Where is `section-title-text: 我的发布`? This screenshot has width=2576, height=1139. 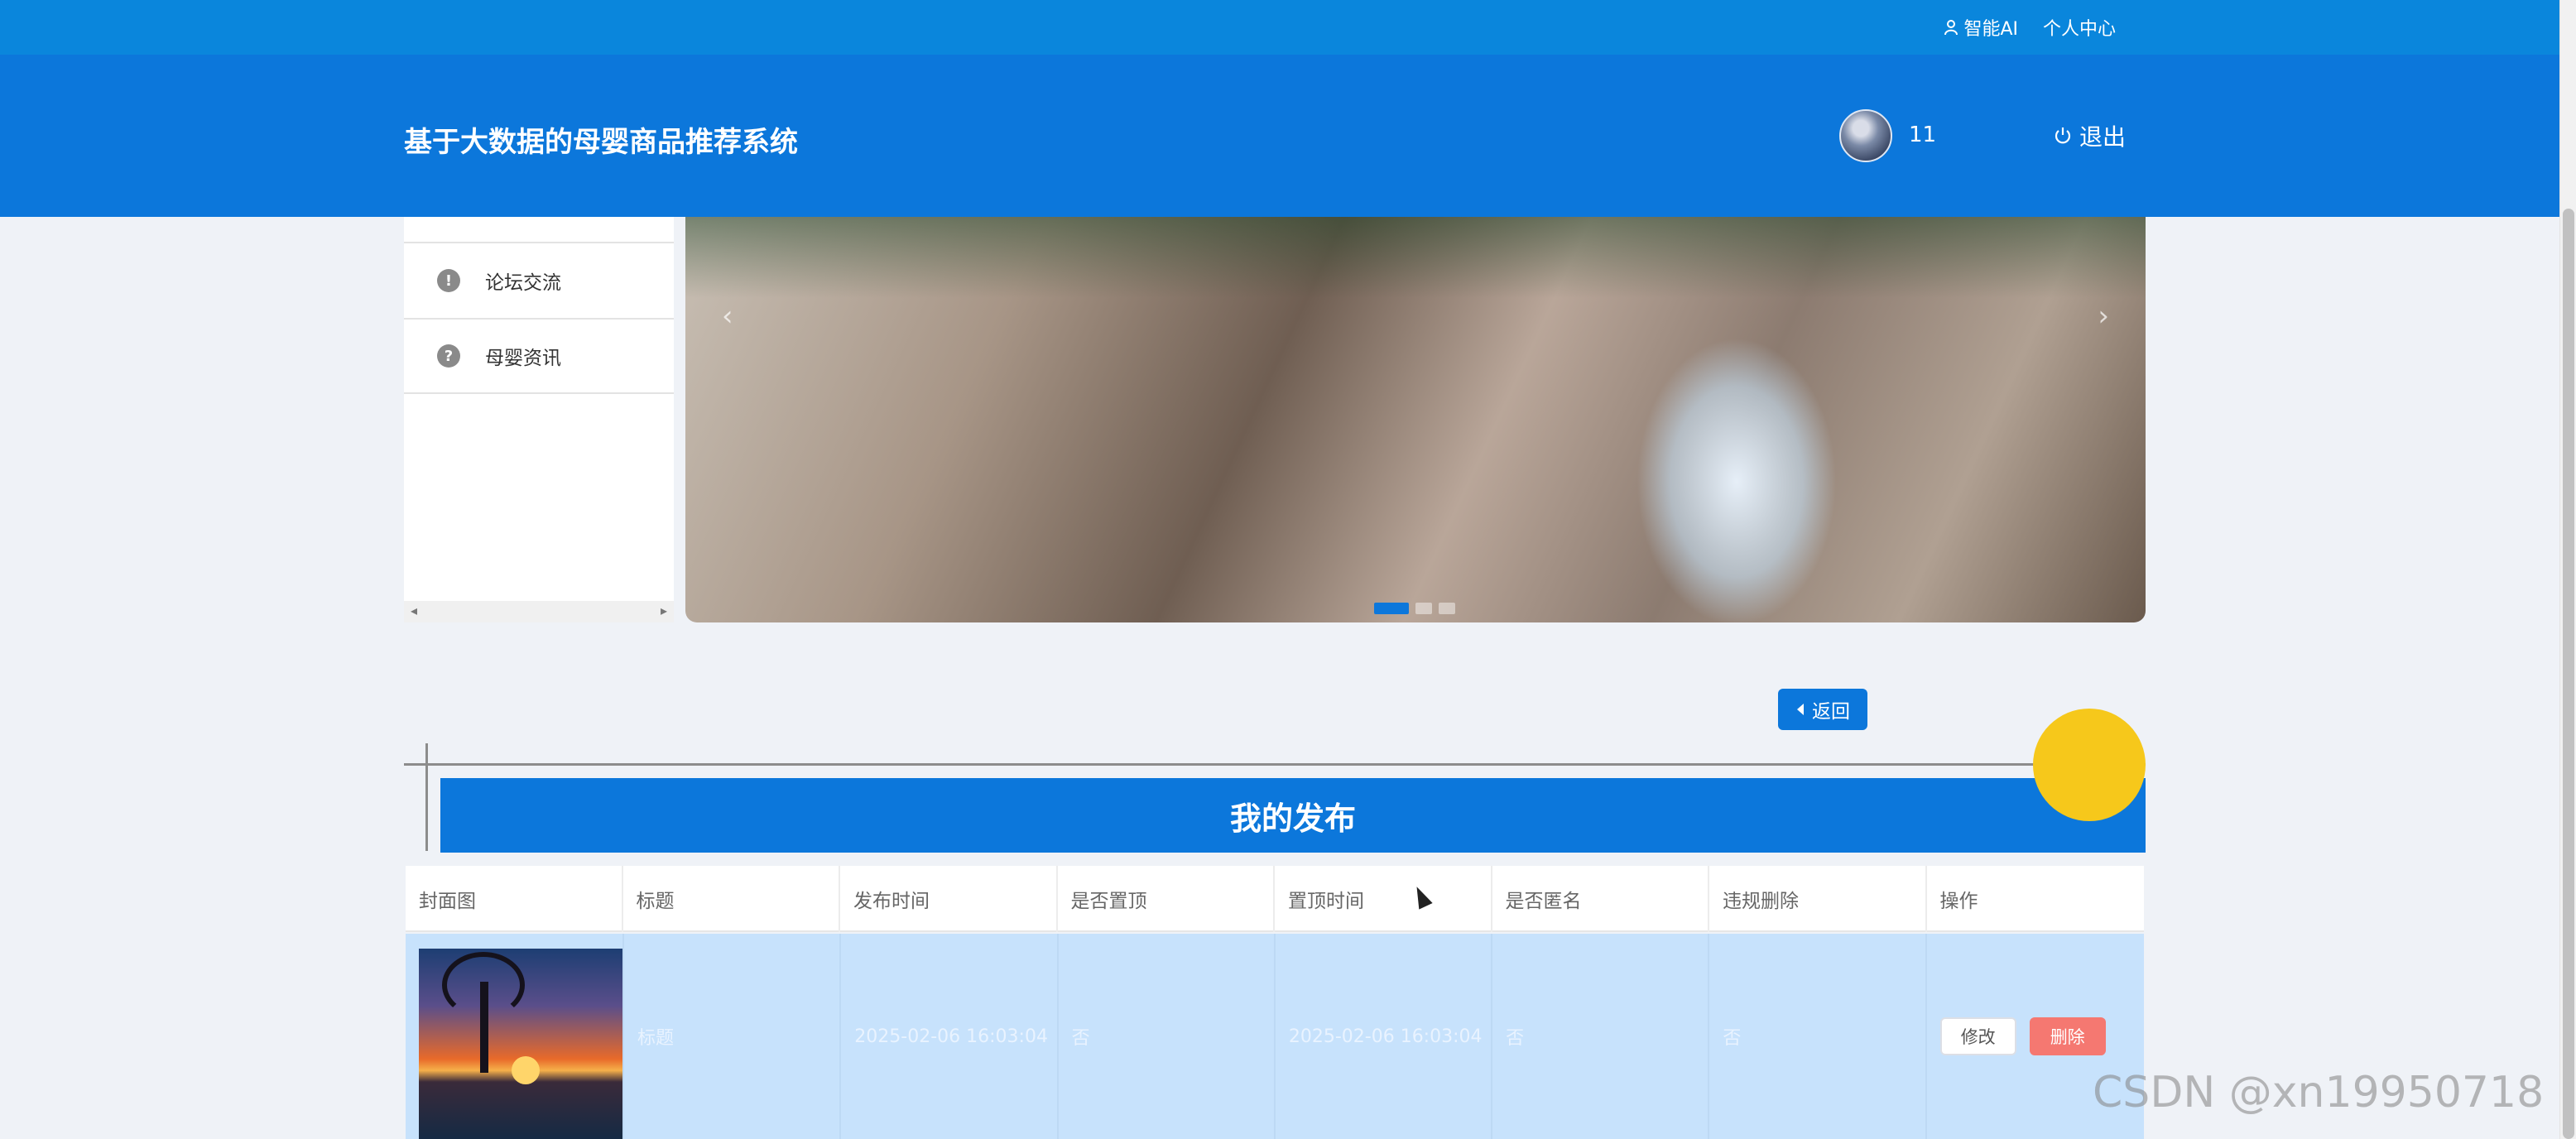 section-title-text: 我的发布 is located at coordinates (1292, 818).